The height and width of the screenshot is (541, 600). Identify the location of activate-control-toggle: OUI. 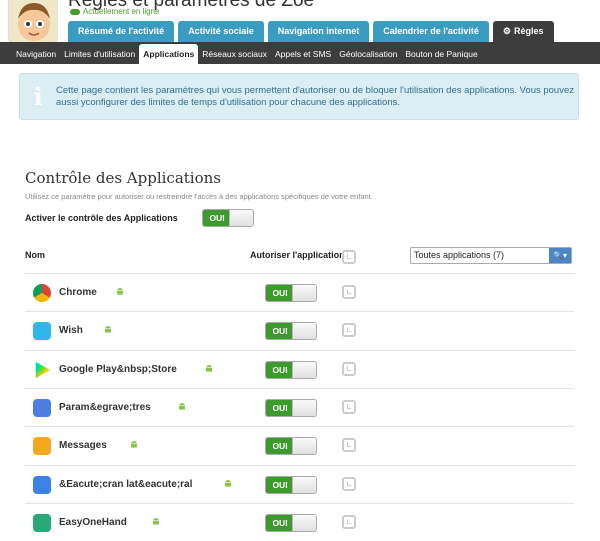
(228, 218).